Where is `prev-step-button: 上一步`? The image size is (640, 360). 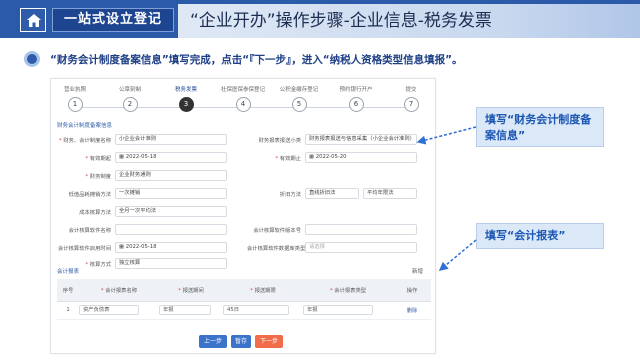 prev-step-button: 上一步 is located at coordinates (213, 341).